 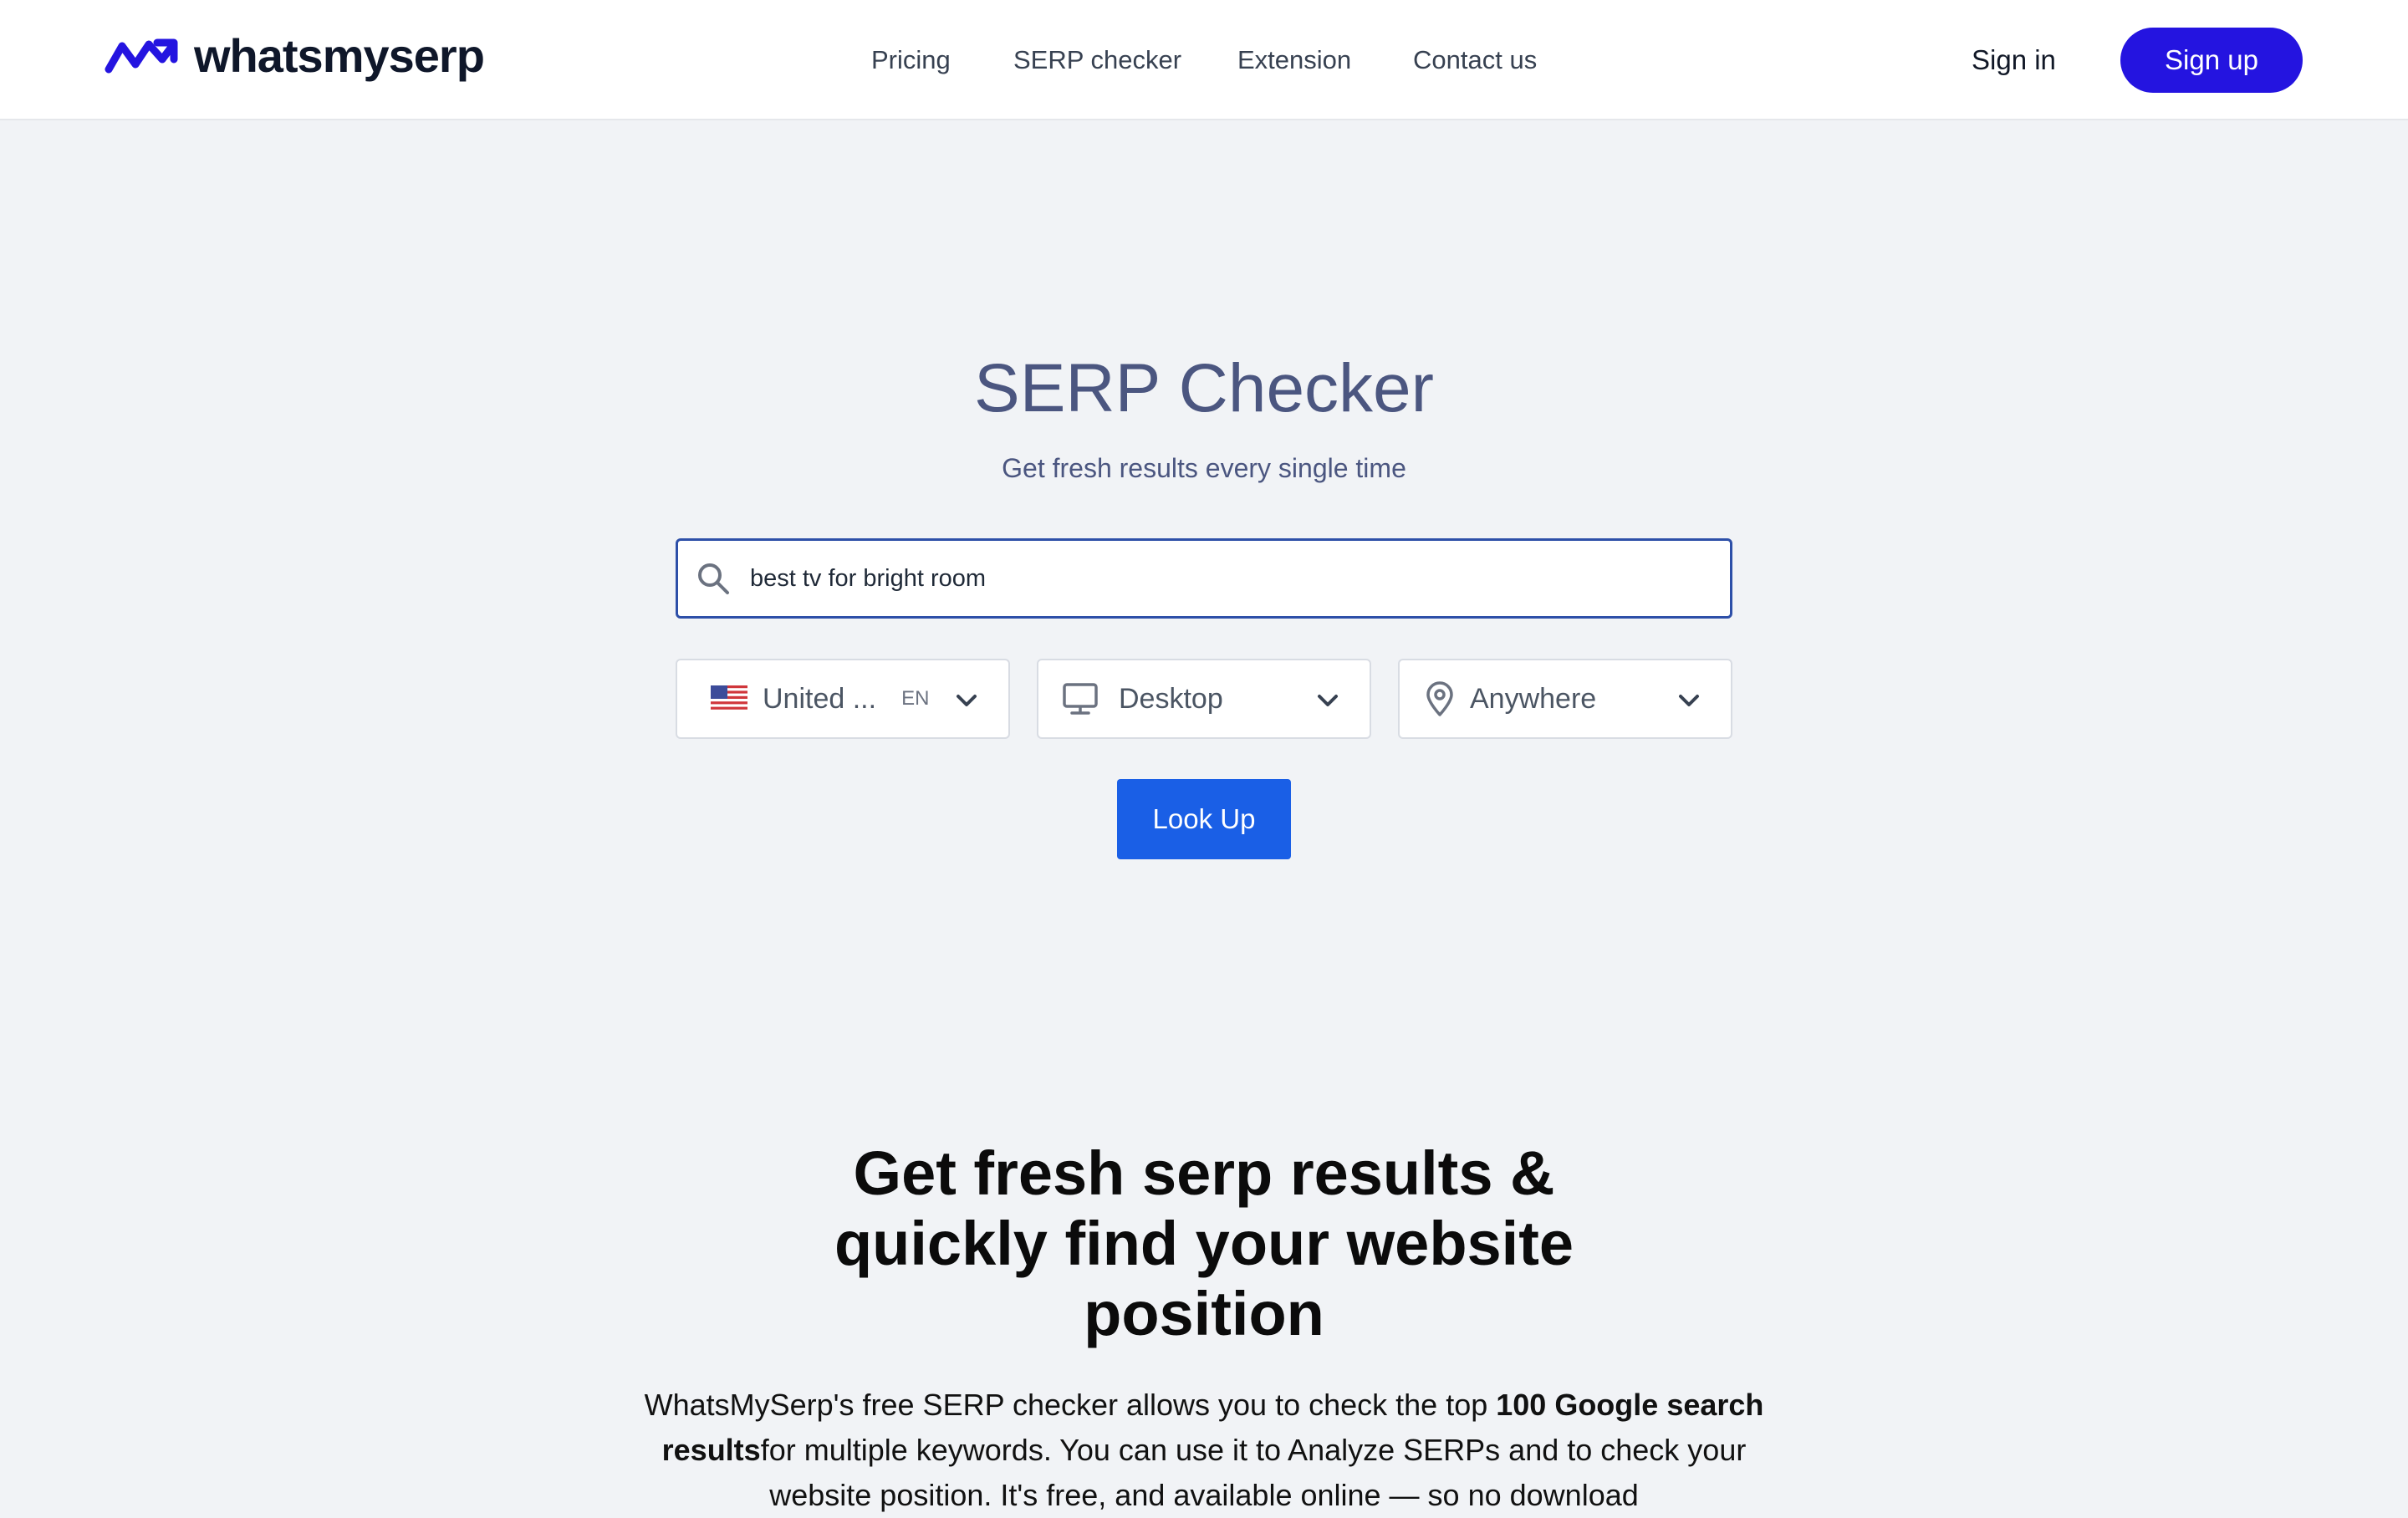 What do you see at coordinates (1081, 699) in the screenshot?
I see `monitor-icon` at bounding box center [1081, 699].